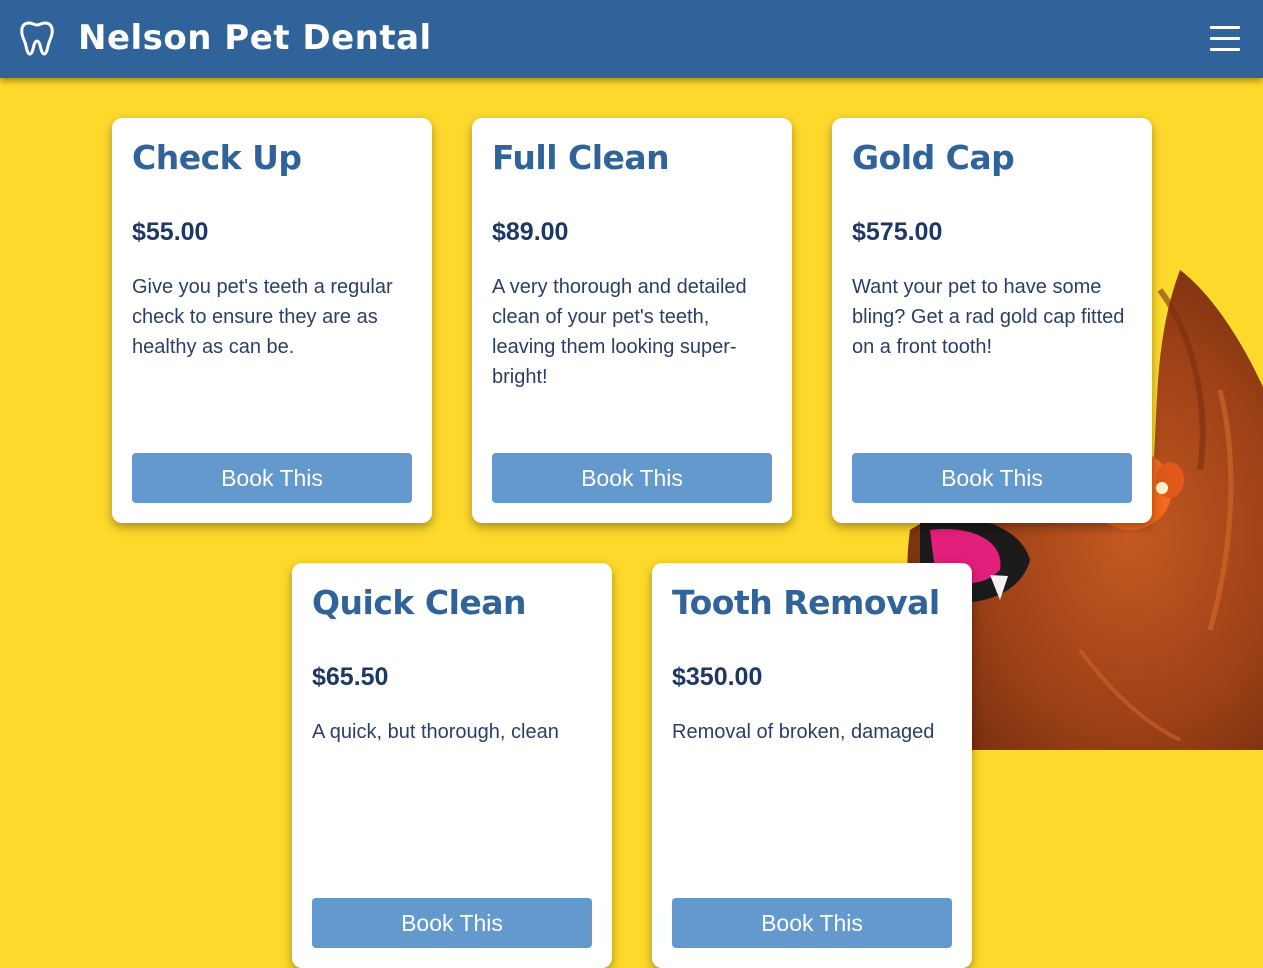  I want to click on tooth-icon, so click(37, 38).